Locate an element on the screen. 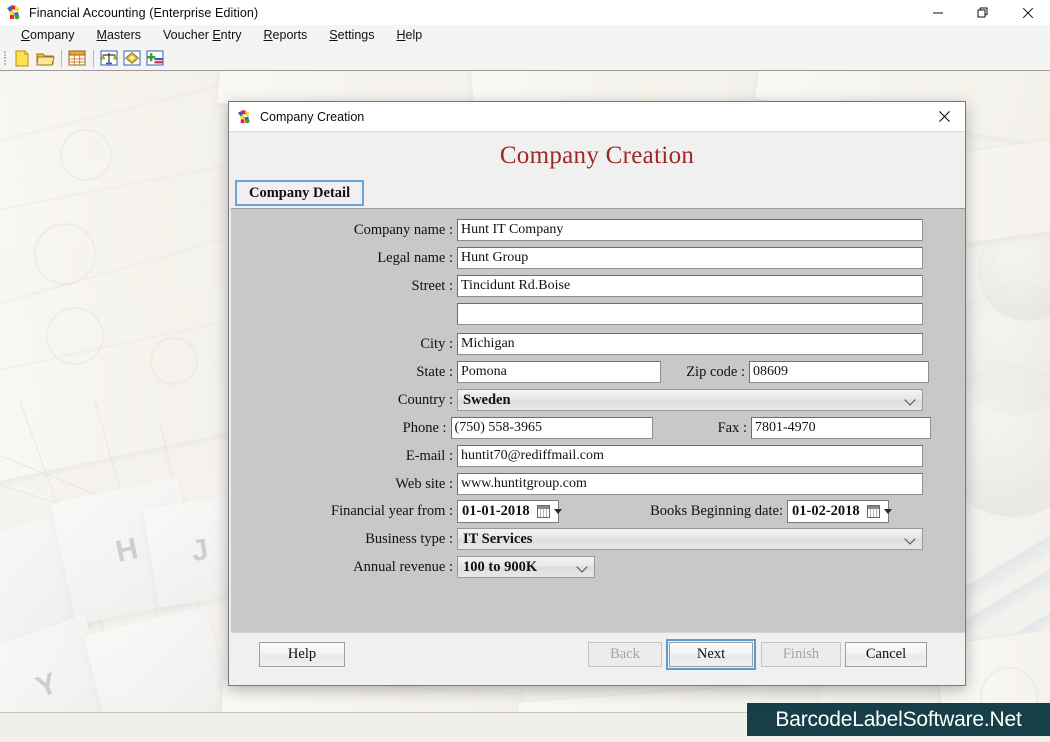 Image resolution: width=1050 pixels, height=742 pixels. menu-company: Company is located at coordinates (48, 35).